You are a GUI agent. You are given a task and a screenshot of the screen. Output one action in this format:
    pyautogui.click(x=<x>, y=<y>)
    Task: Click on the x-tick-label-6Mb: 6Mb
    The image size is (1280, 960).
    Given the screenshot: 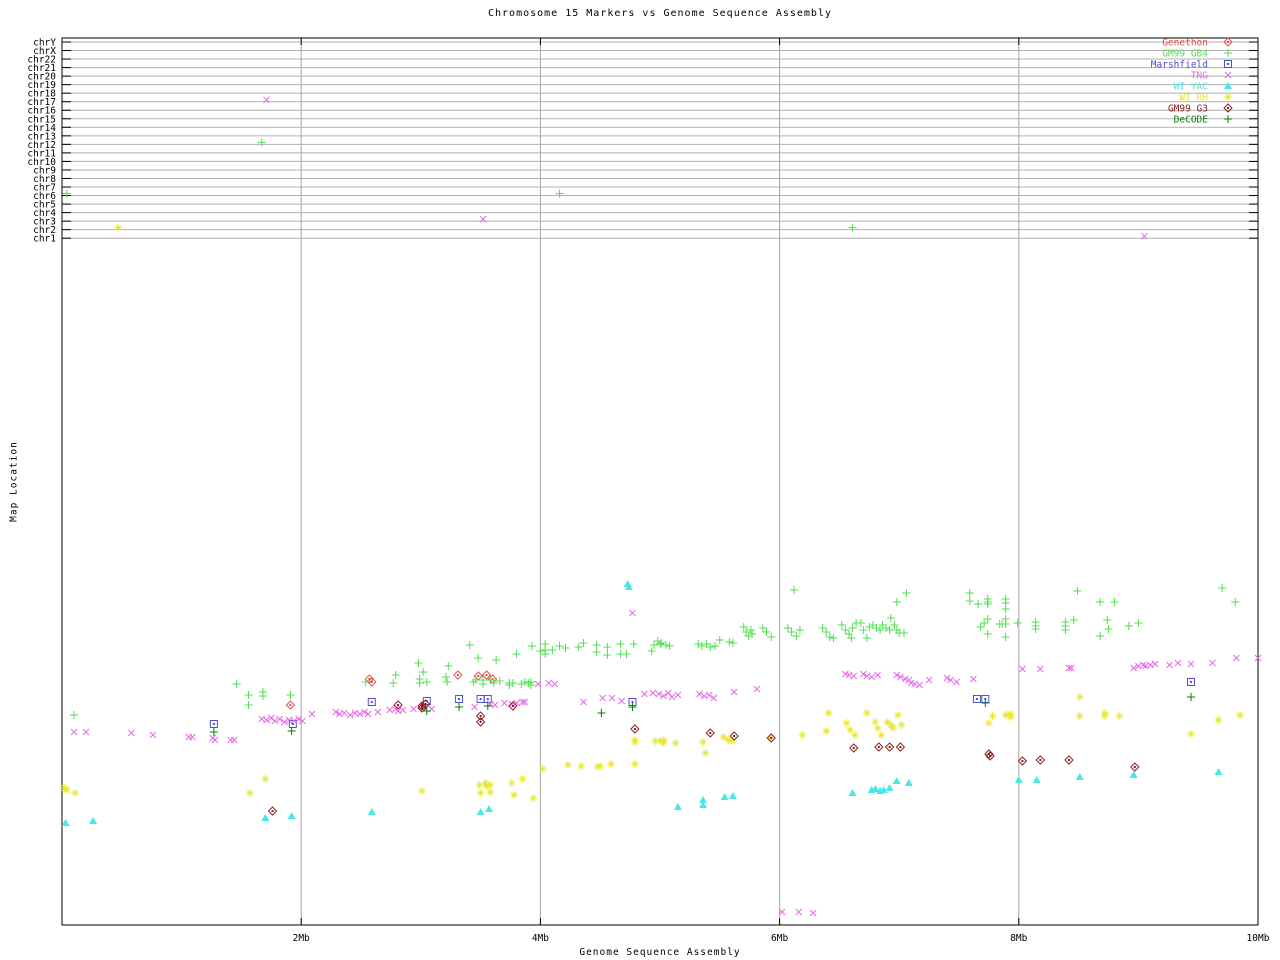 What is the action you would take?
    pyautogui.click(x=779, y=938)
    